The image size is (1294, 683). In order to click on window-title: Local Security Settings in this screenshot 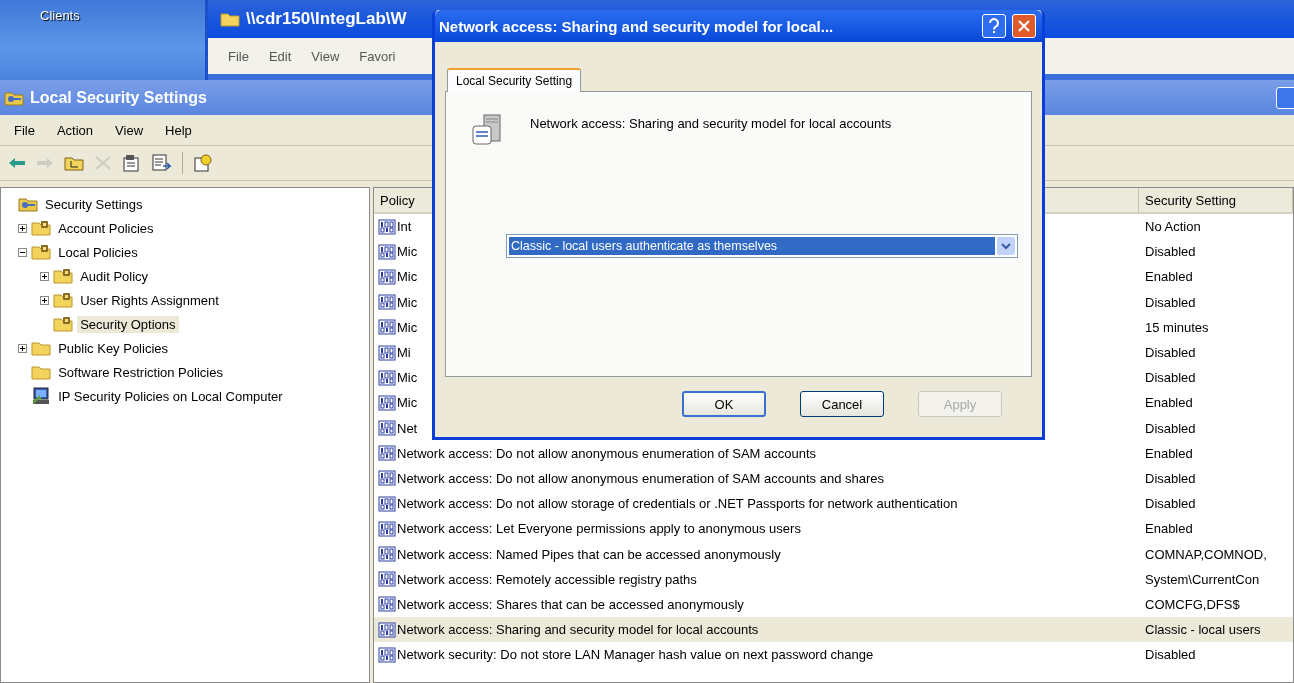, I will do `click(118, 97)`.